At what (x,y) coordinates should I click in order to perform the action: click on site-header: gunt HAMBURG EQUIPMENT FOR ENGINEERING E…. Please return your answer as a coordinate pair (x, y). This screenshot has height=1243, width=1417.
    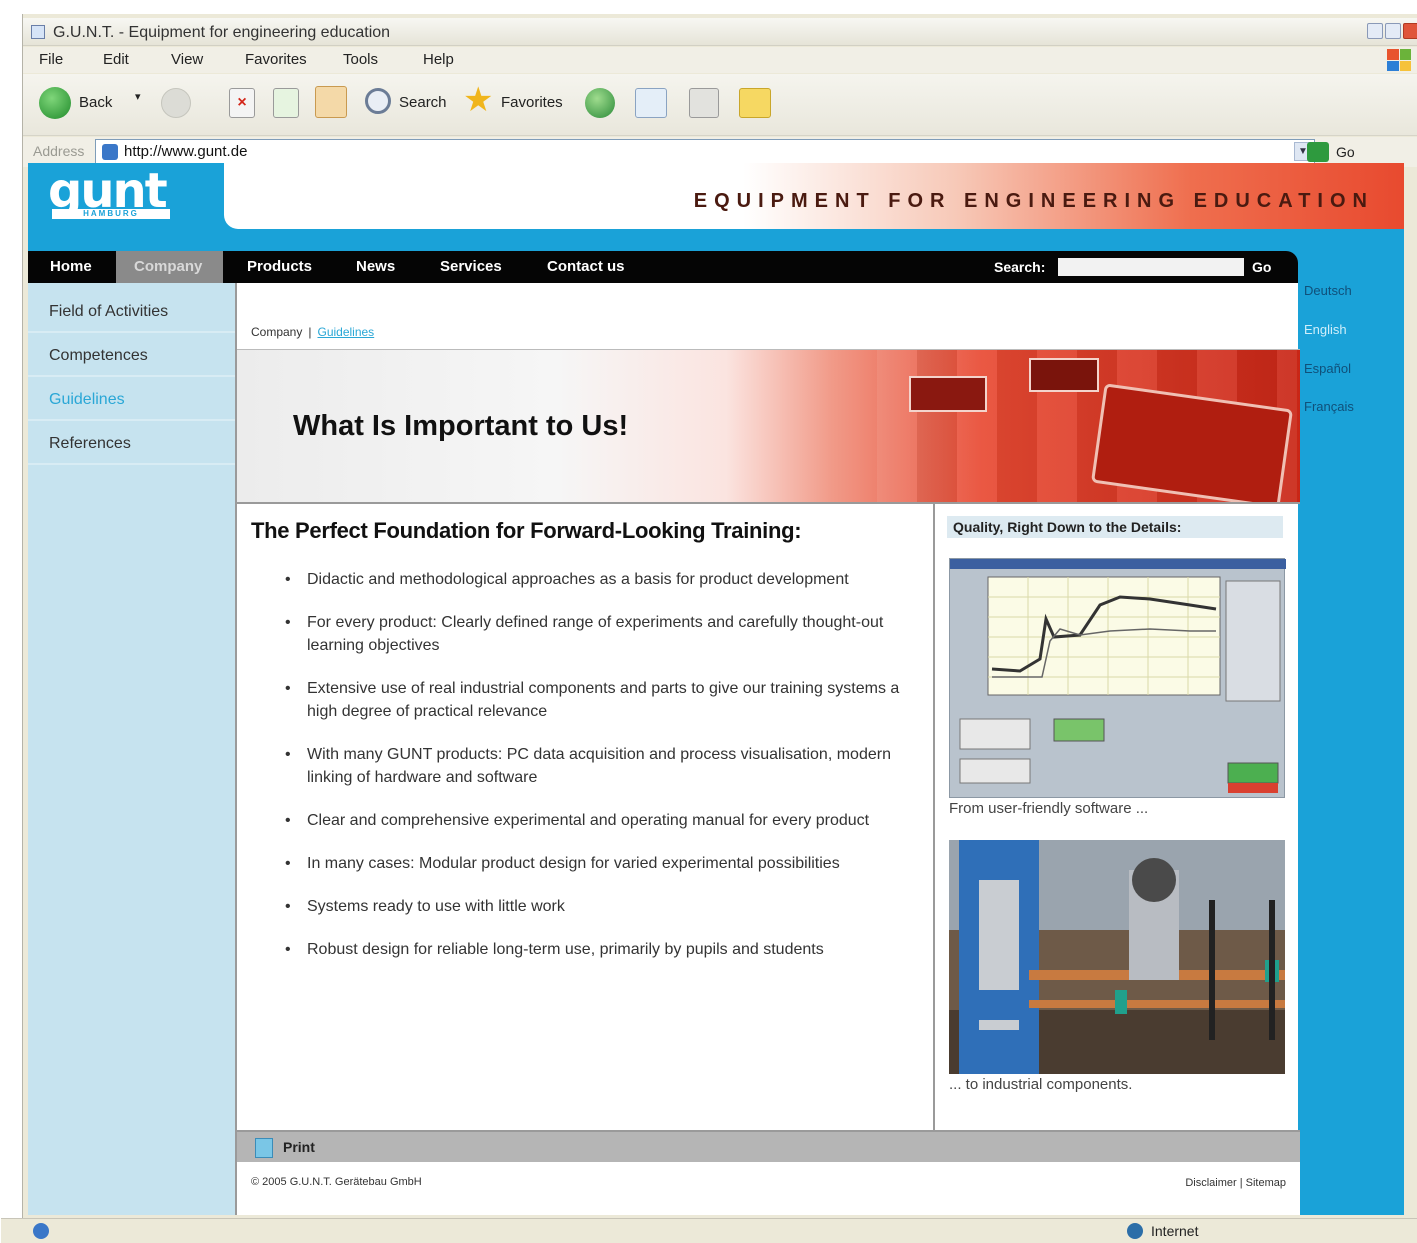
    Looking at the image, I should click on (716, 196).